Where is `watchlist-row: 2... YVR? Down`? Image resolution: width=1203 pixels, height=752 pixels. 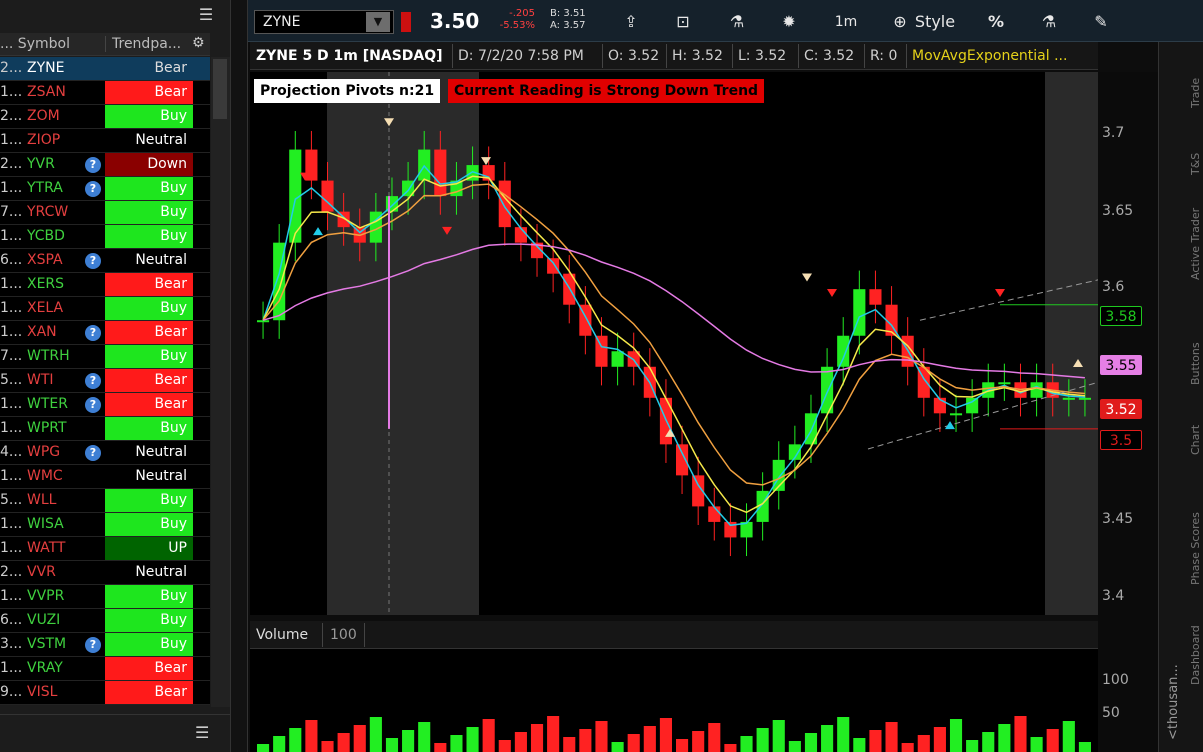 watchlist-row: 2... YVR? Down is located at coordinates (105, 165).